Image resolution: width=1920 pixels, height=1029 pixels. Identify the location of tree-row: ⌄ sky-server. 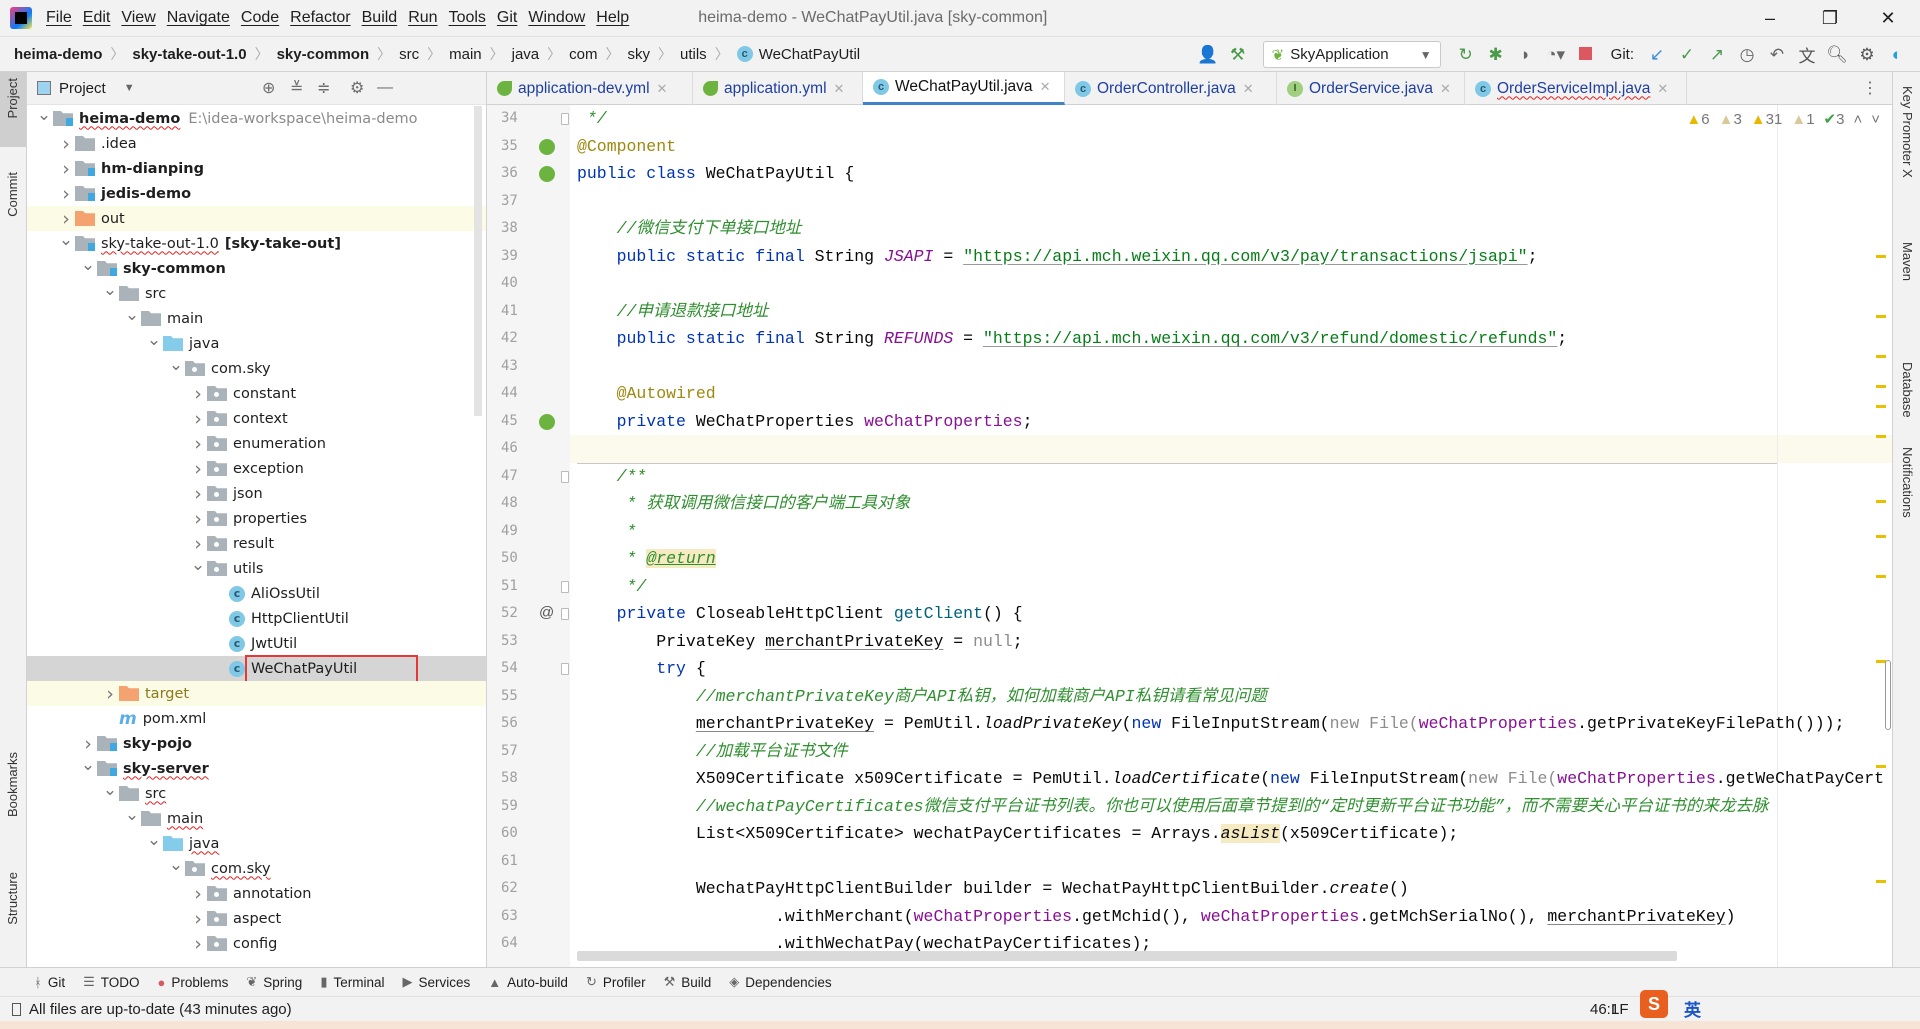
(256, 768).